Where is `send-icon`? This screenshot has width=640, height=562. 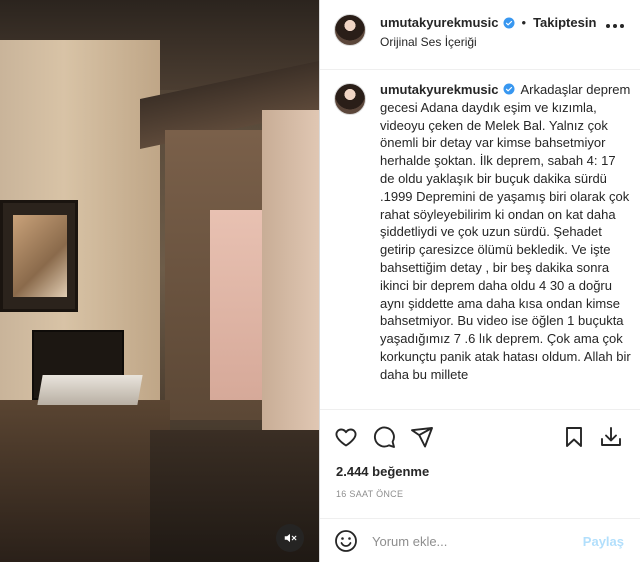
send-icon is located at coordinates (422, 437).